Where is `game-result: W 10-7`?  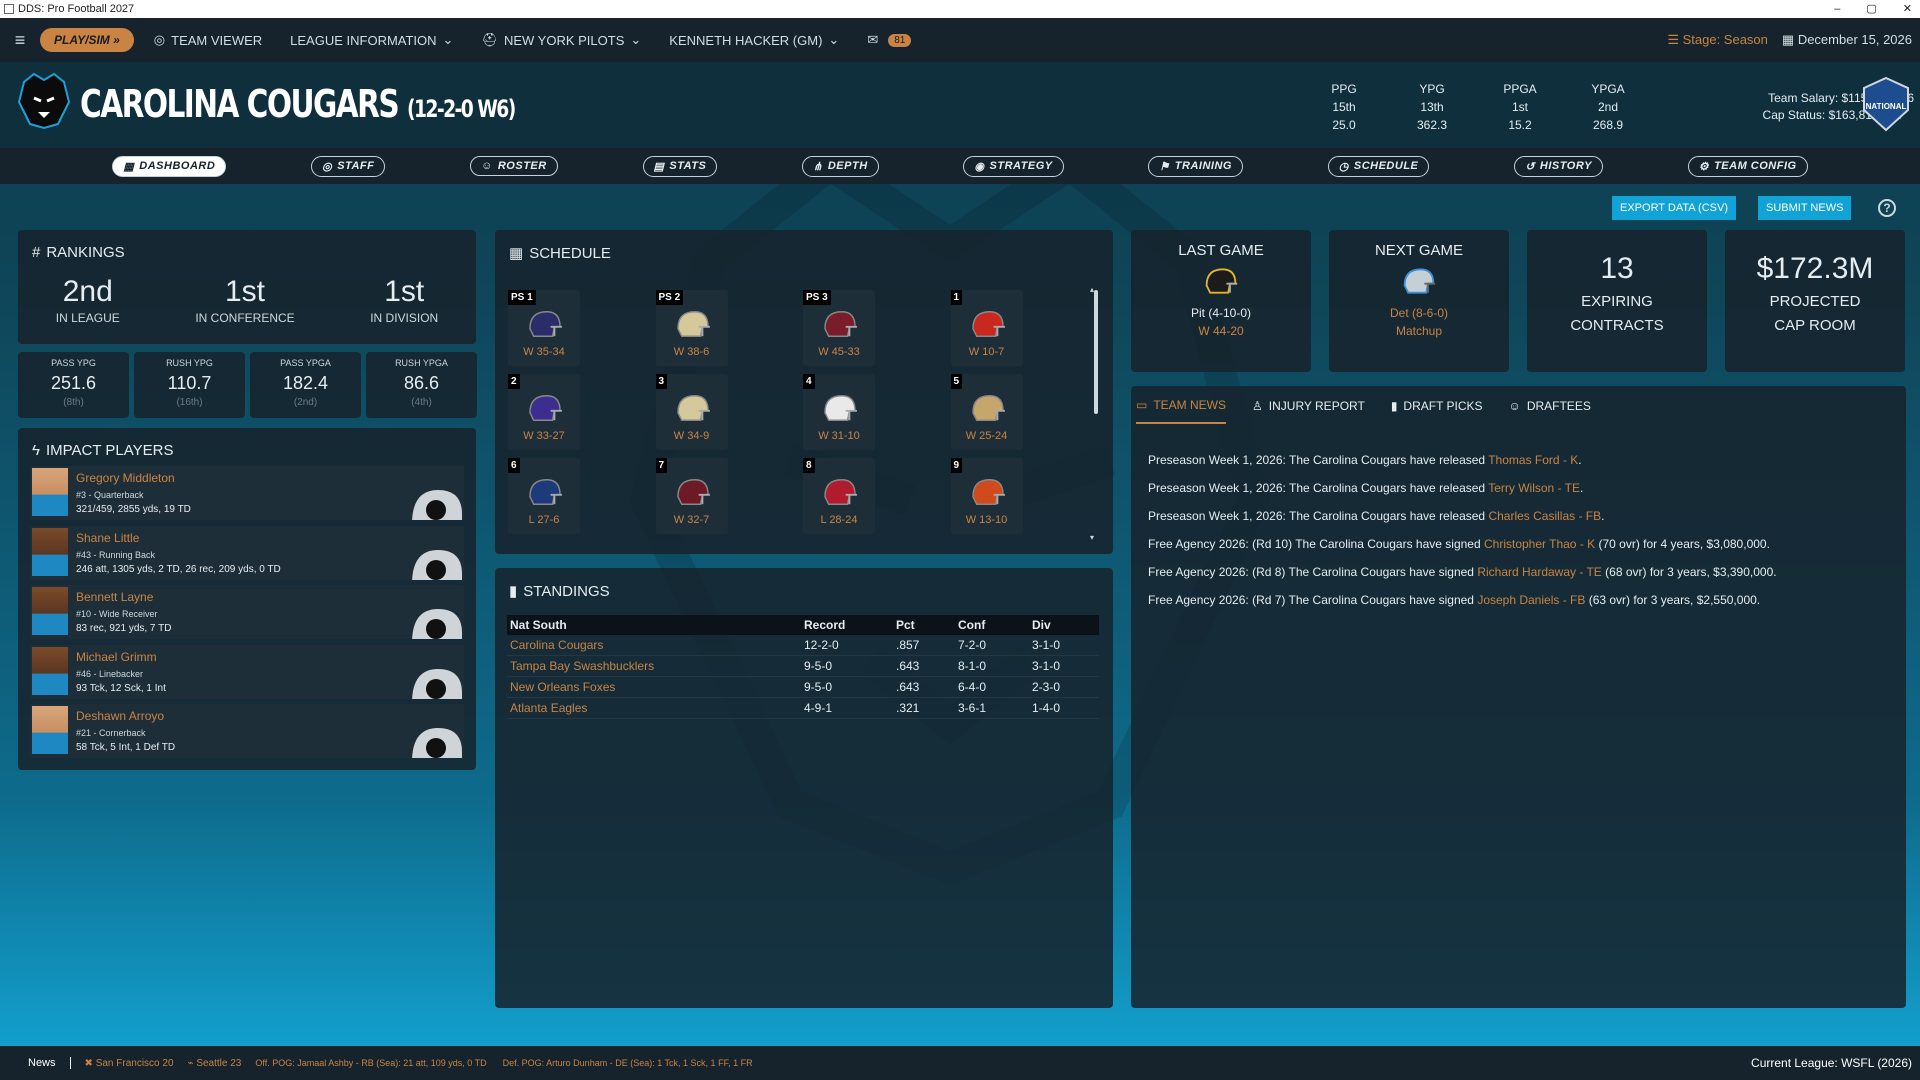
game-result: W 10-7 is located at coordinates (987, 352).